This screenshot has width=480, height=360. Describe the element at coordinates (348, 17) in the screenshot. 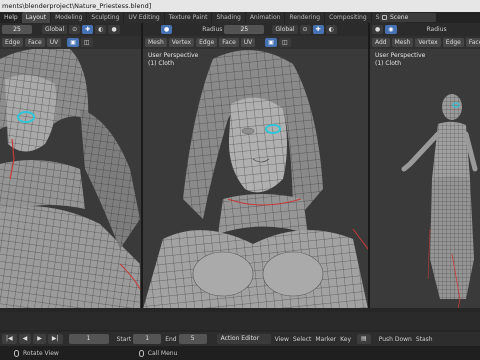

I see `tab-compositing: Compositing` at that location.